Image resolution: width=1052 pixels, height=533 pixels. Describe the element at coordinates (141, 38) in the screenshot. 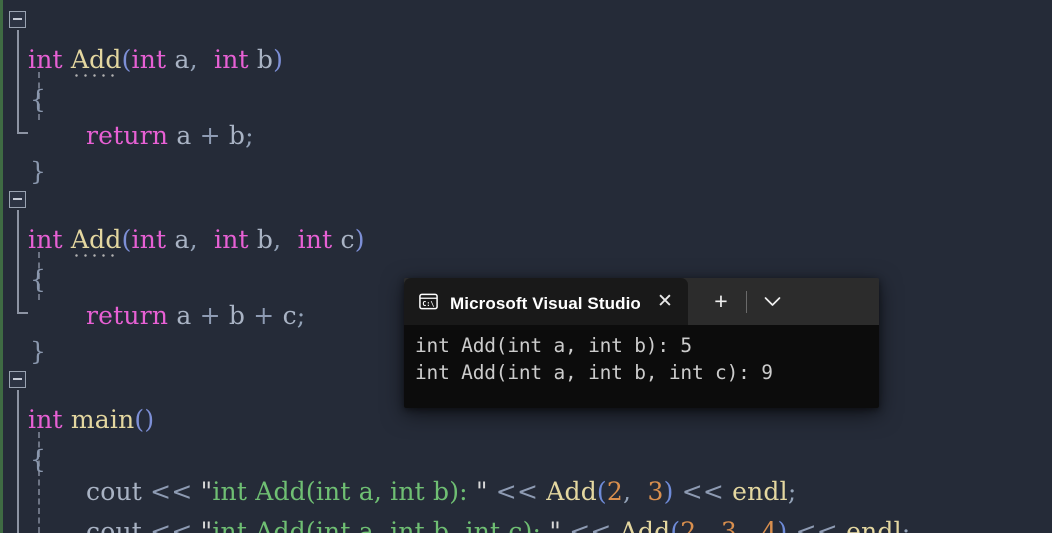

I see `code-line: int Add(int a, int b)` at that location.